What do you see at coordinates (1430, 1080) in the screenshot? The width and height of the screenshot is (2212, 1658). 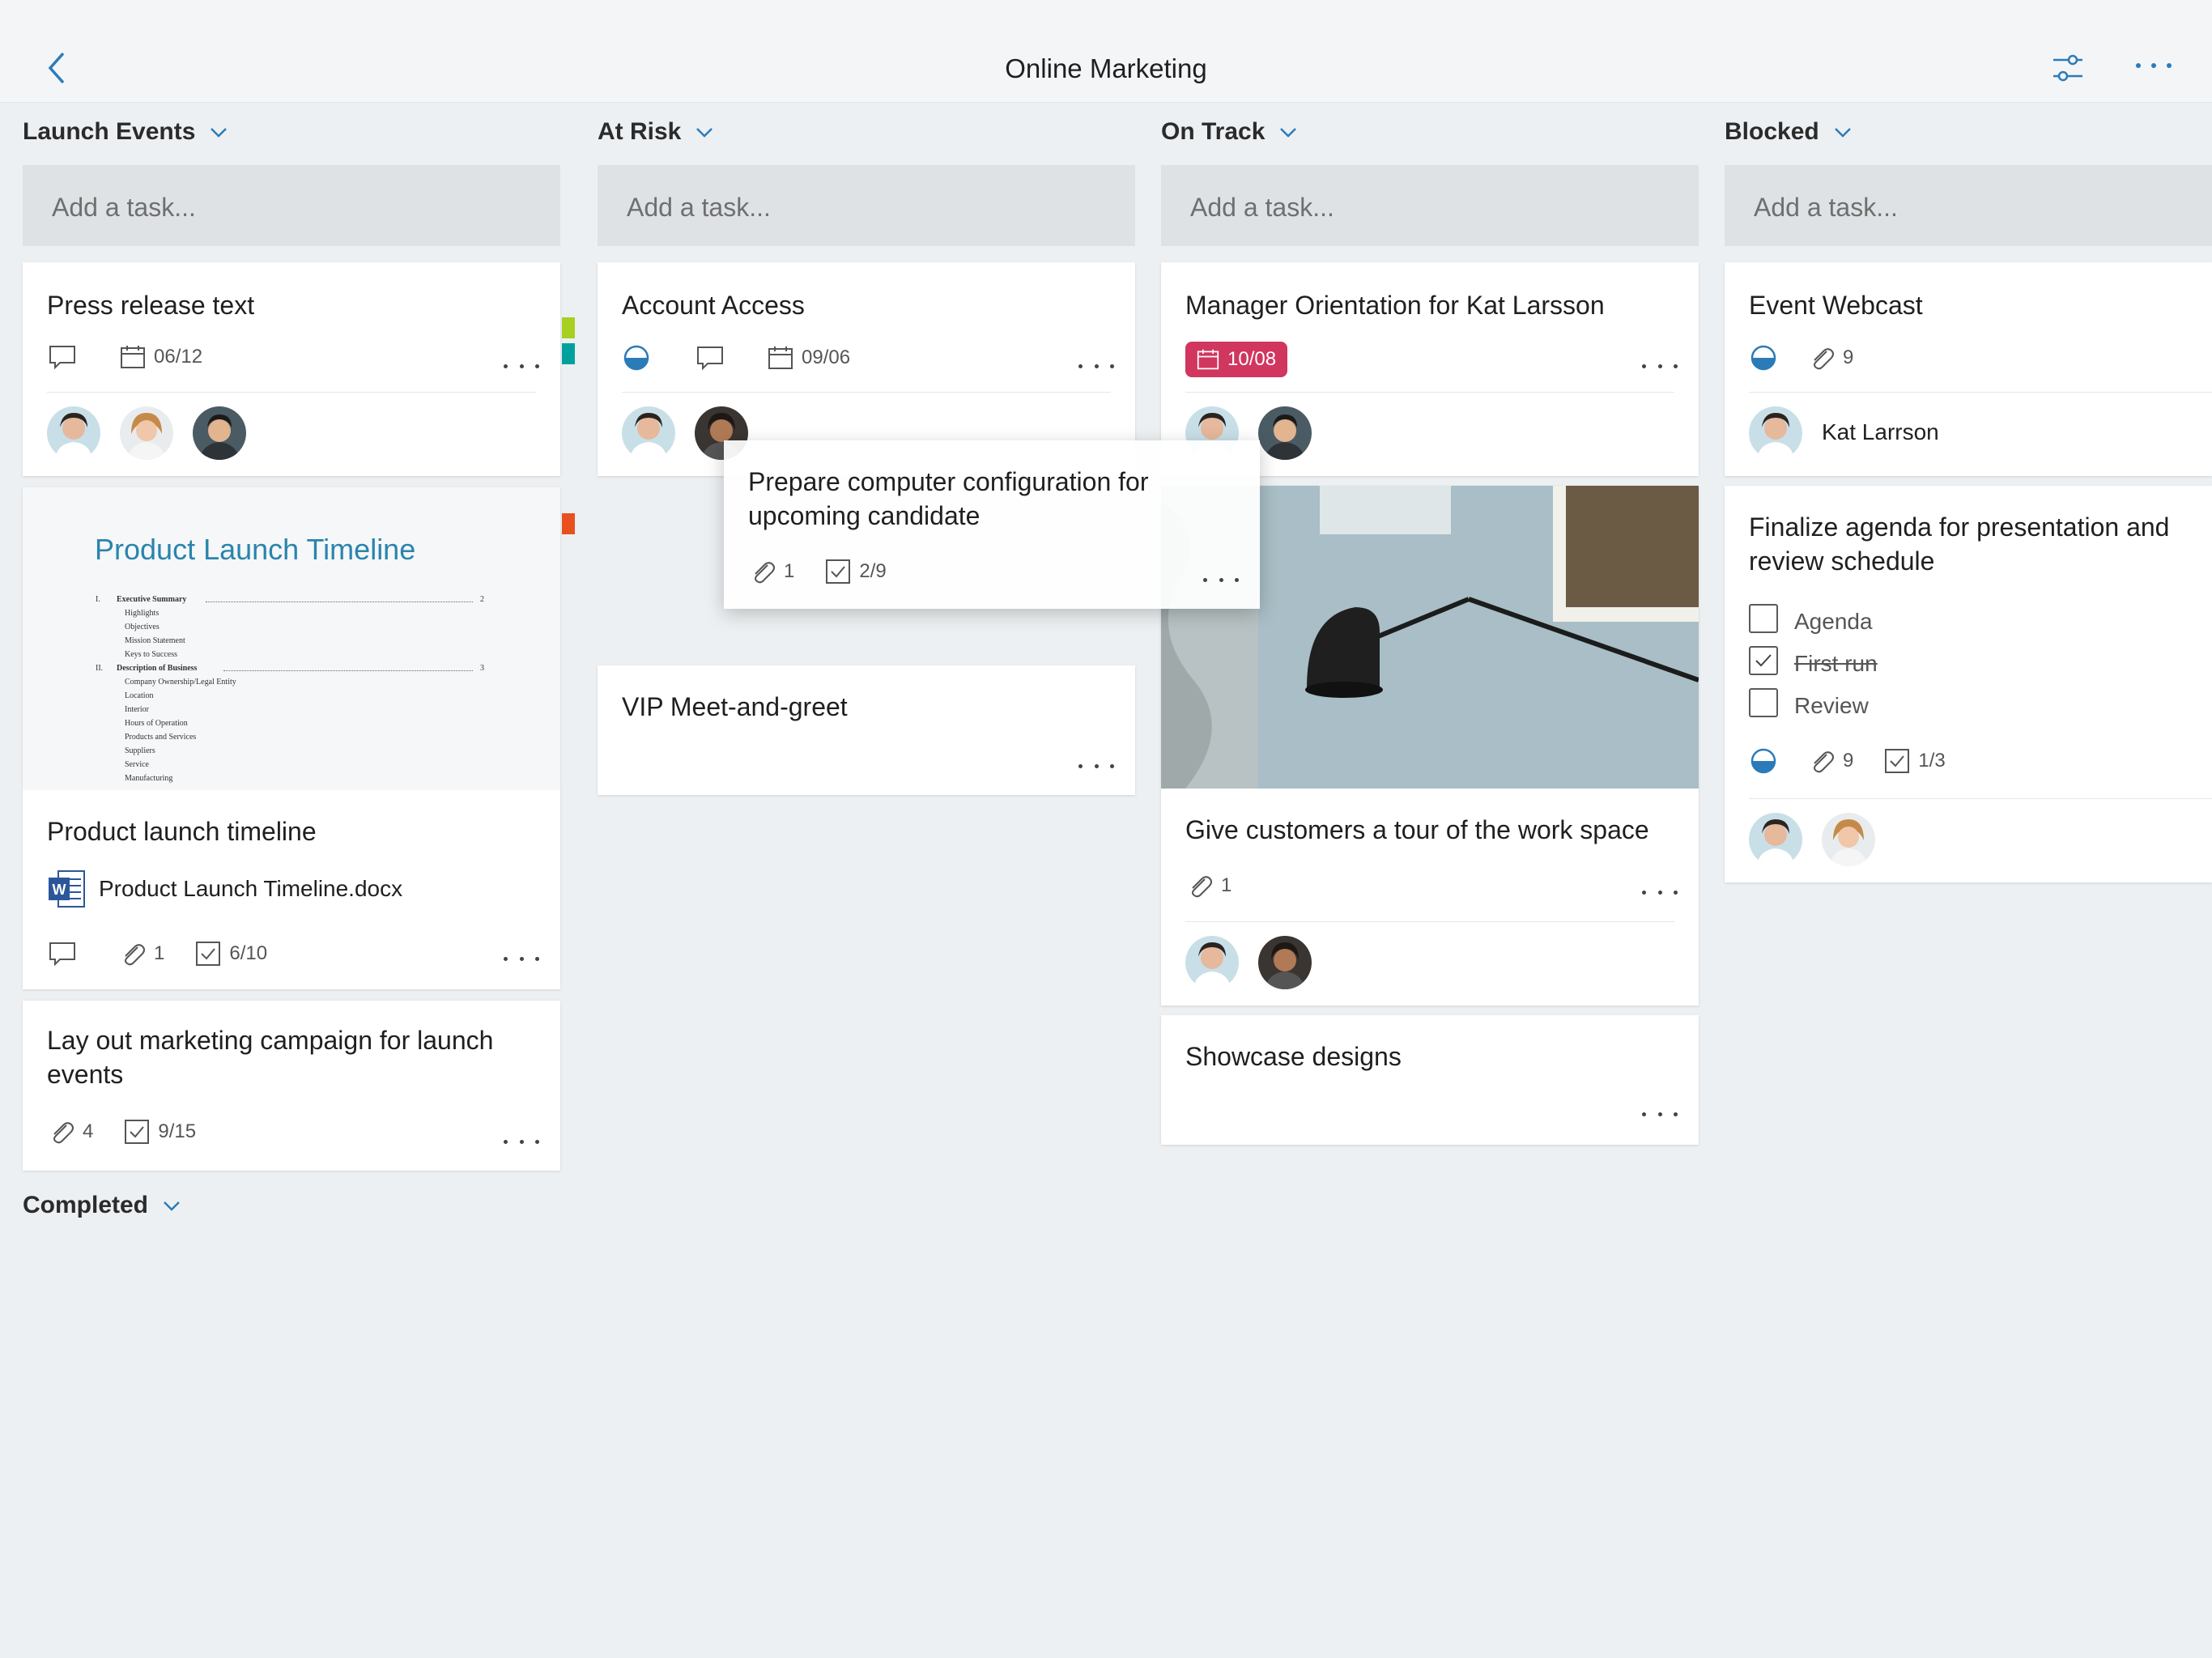 I see `task-card-showcase-designs: Showcase designs` at bounding box center [1430, 1080].